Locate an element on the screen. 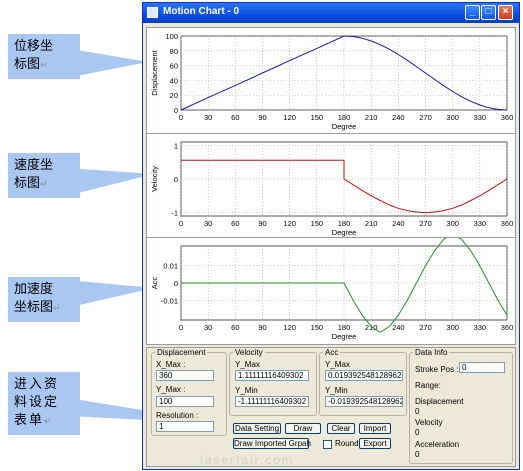  close-button: × is located at coordinates (505, 12).